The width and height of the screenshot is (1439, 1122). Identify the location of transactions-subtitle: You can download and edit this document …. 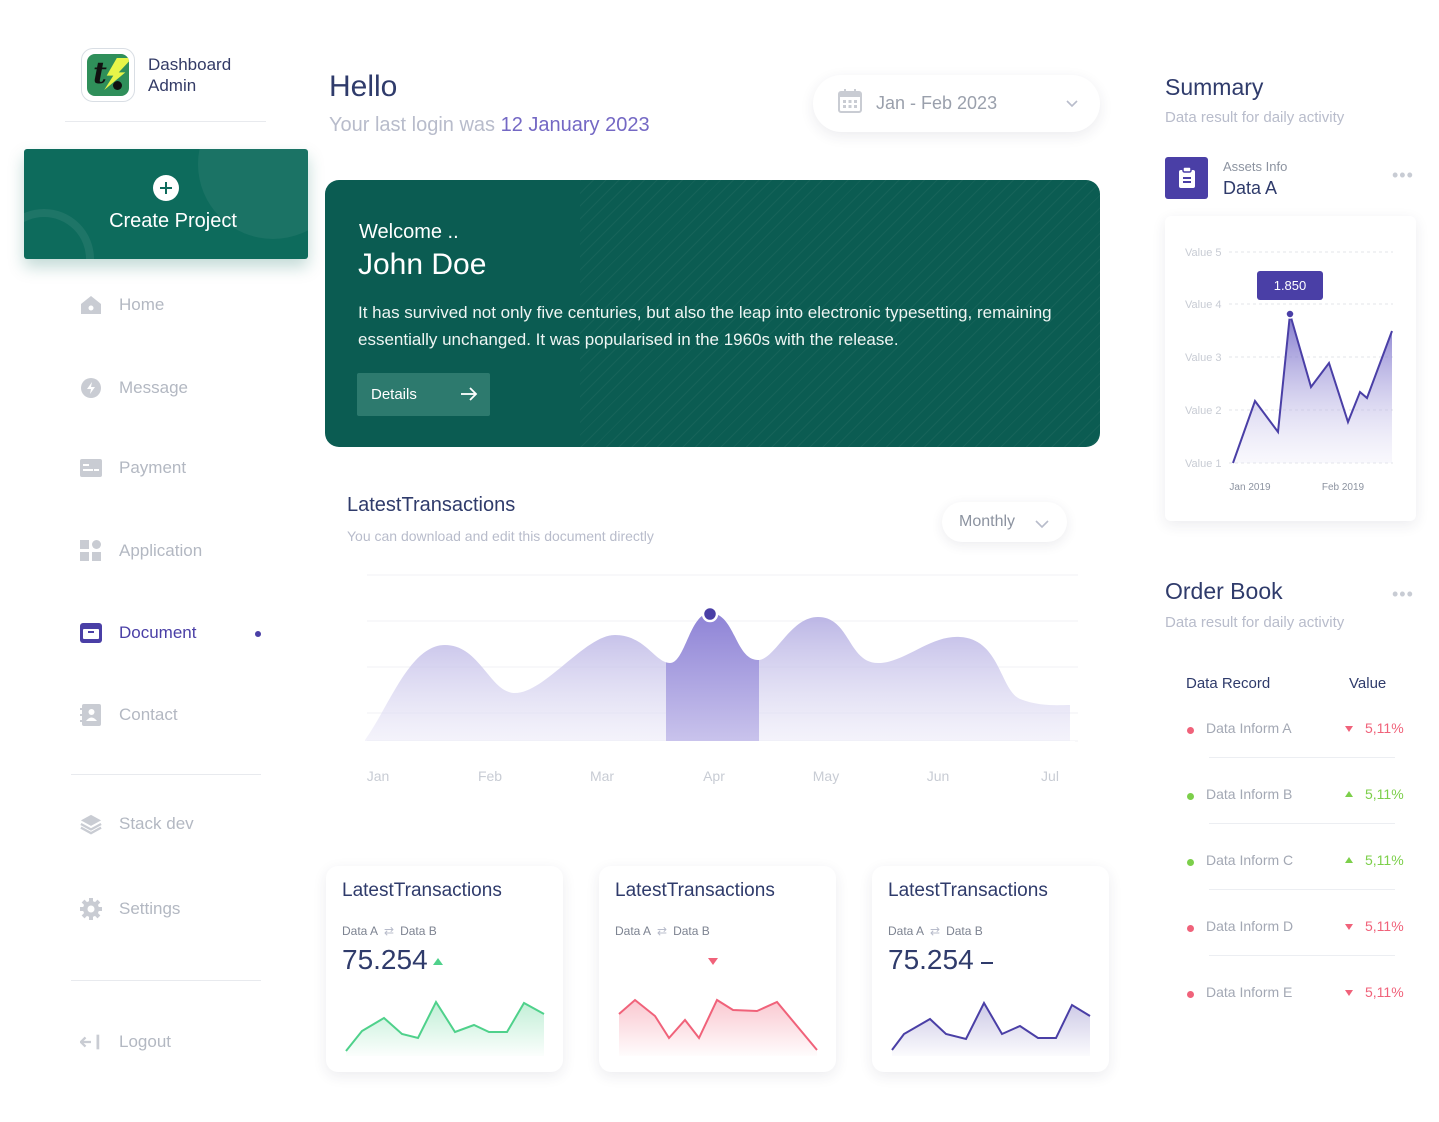
(500, 536).